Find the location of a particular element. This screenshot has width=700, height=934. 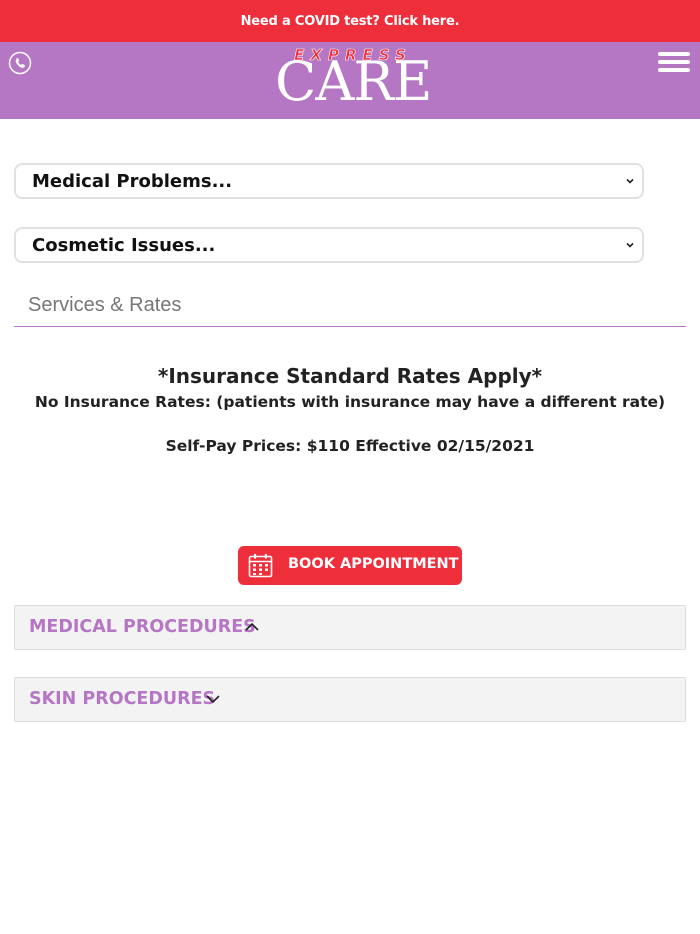

express-care-logo: EXPRESS CARE is located at coordinates (353, 79).